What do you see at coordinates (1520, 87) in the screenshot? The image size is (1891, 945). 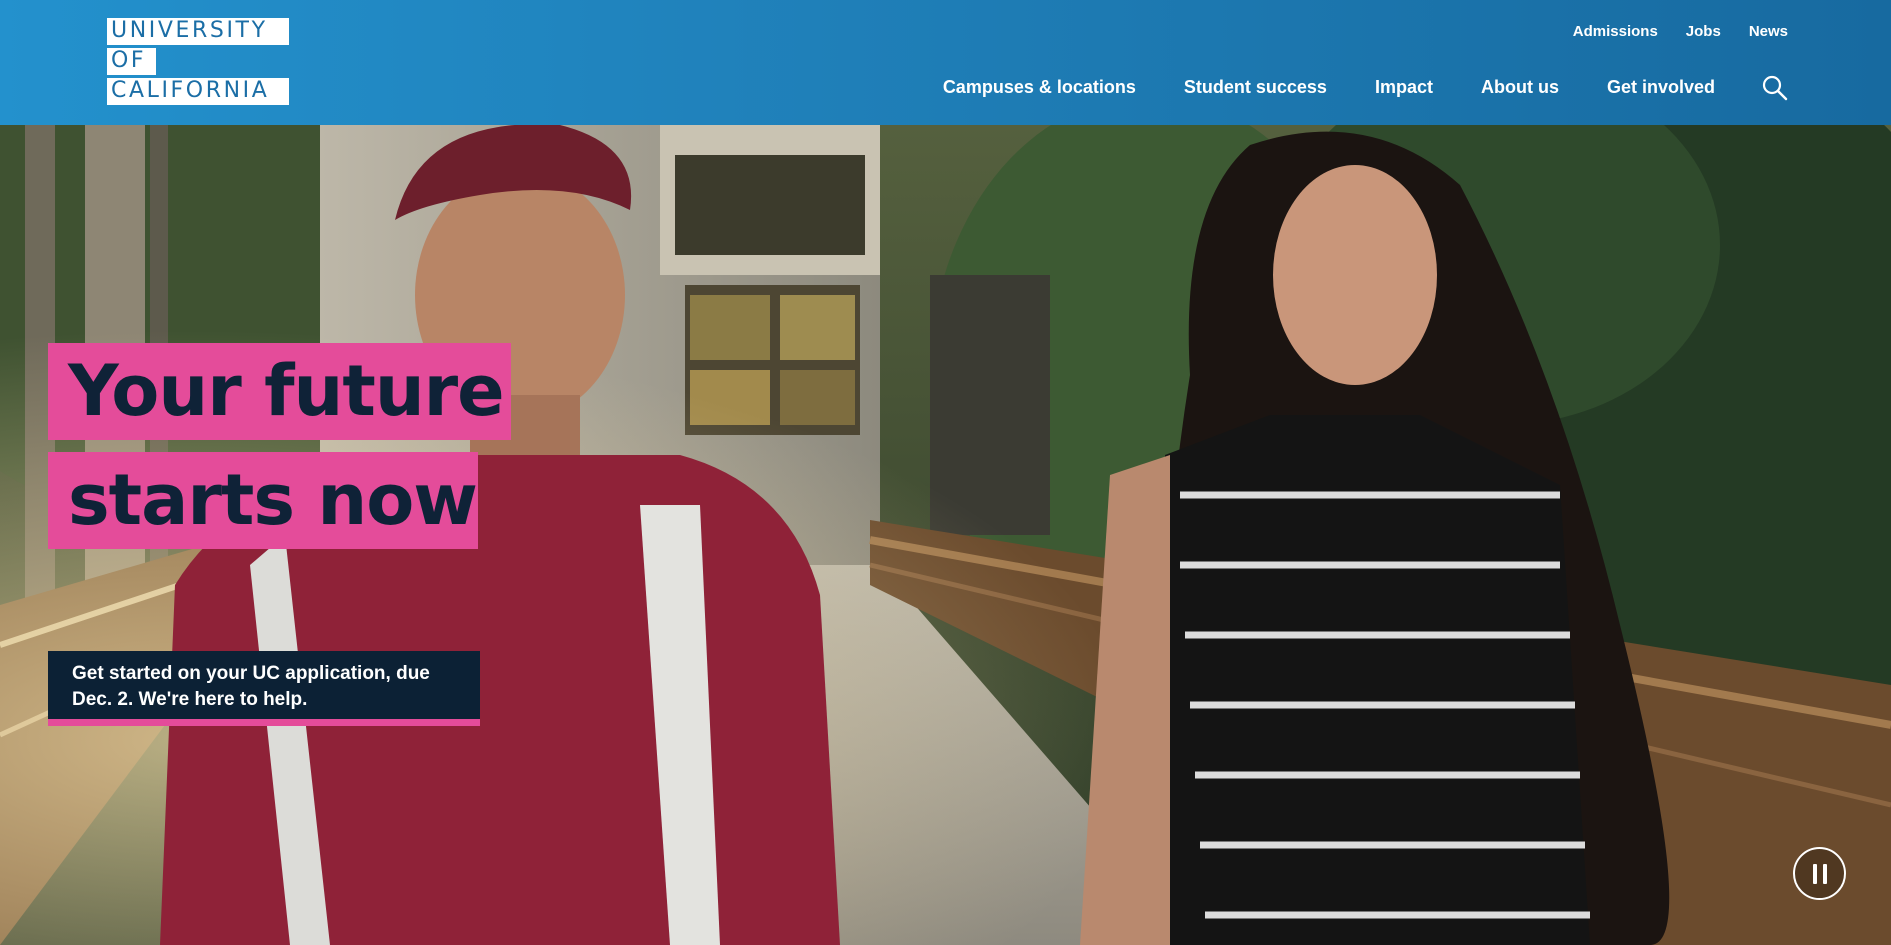 I see `nav-about-us: About us` at bounding box center [1520, 87].